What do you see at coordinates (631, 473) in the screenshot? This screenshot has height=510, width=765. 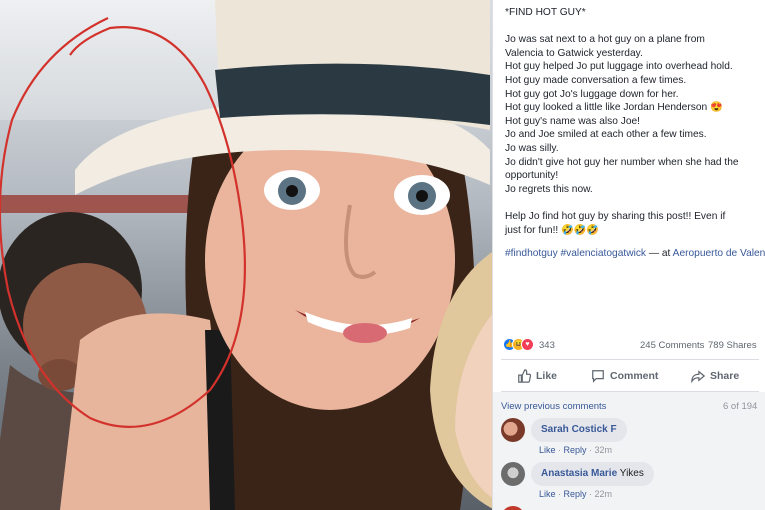 I see `comment-text: Yikes` at bounding box center [631, 473].